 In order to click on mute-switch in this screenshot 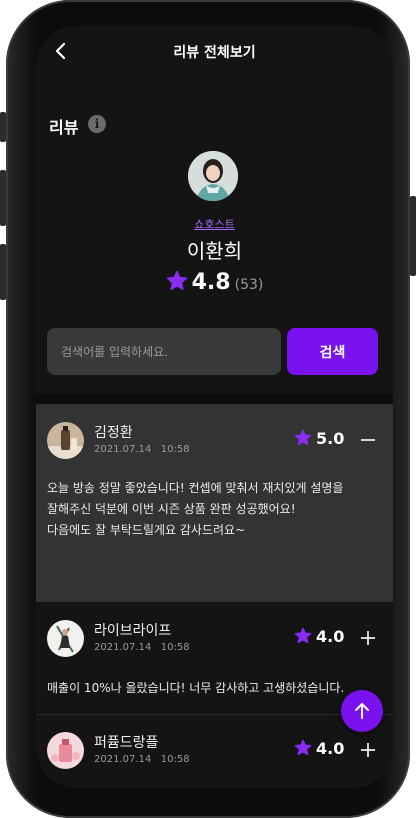, I will do `click(3, 127)`.